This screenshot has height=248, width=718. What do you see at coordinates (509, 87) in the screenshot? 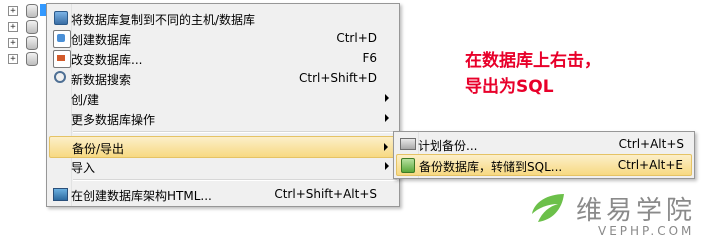
I see `annotation-line: 导出为SQL` at bounding box center [509, 87].